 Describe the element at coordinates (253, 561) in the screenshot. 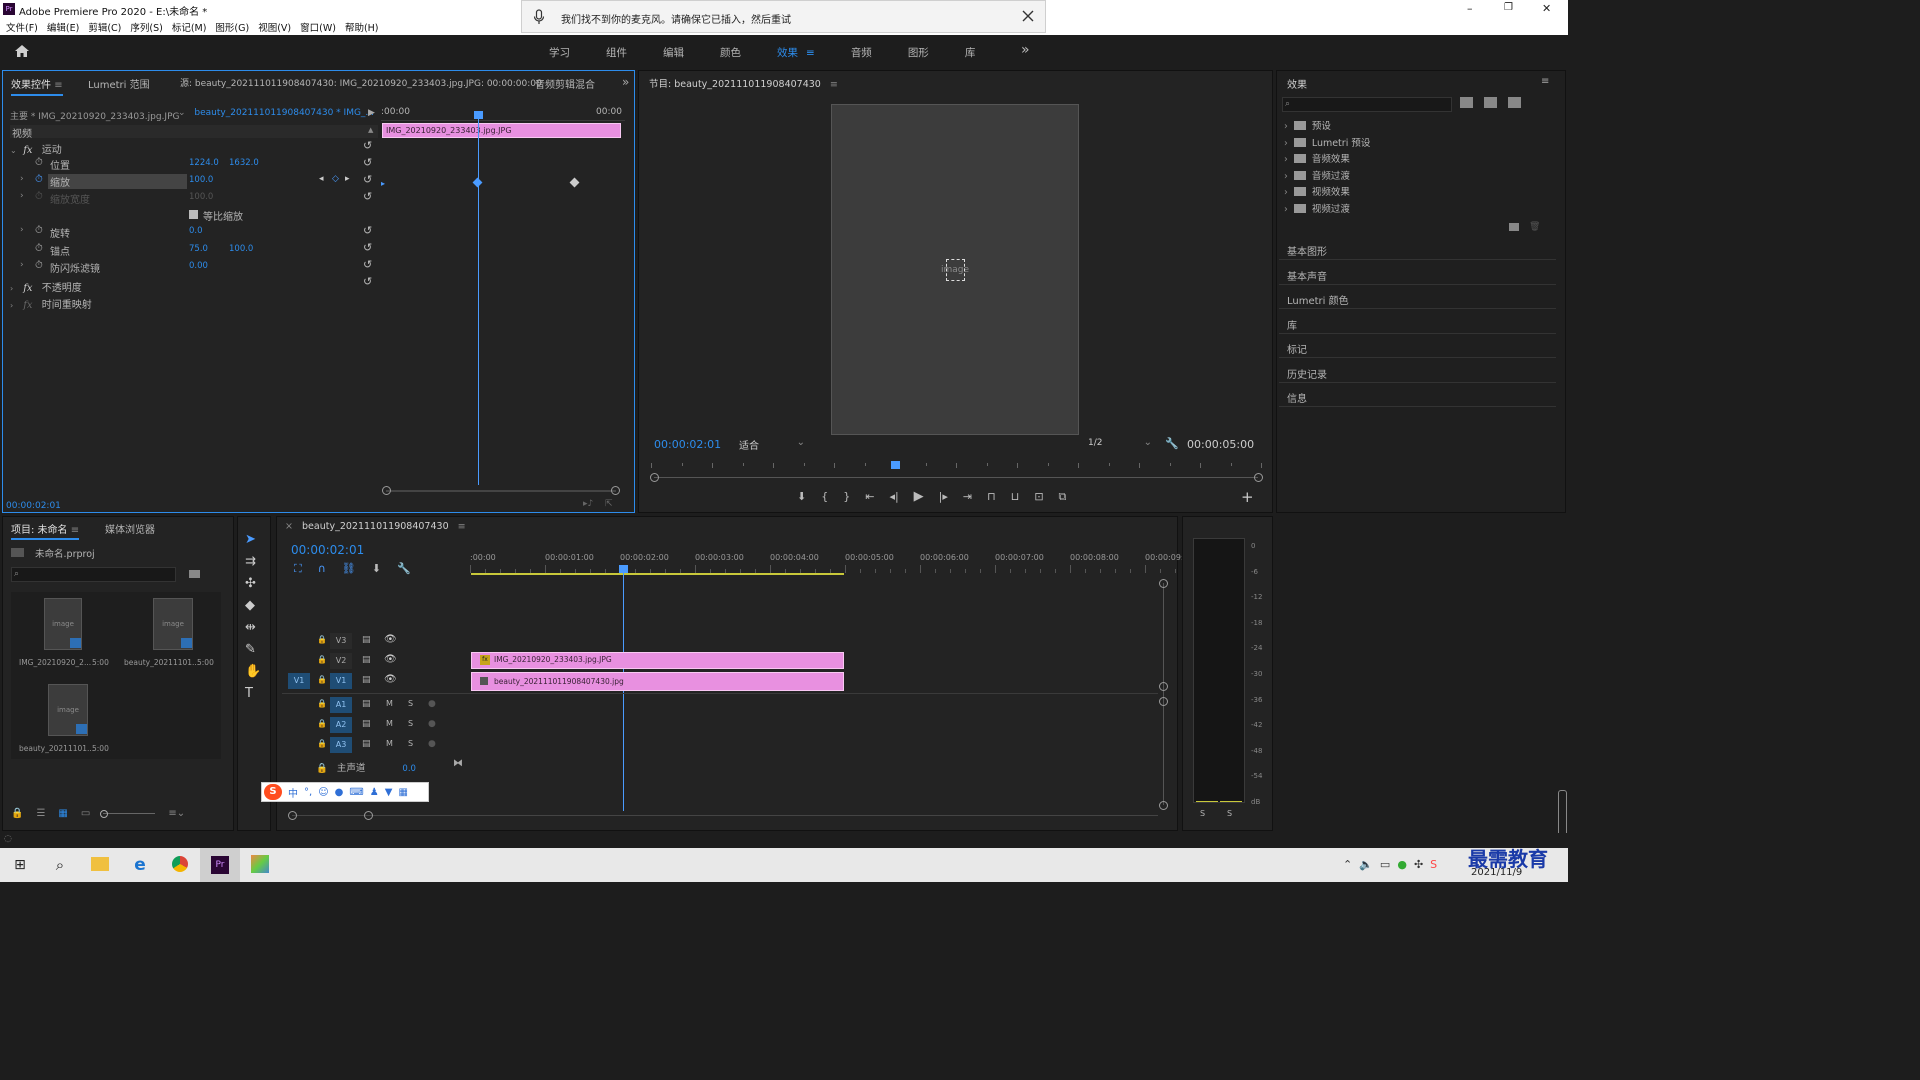

I see `track-select-tool-icon: ⇉` at that location.